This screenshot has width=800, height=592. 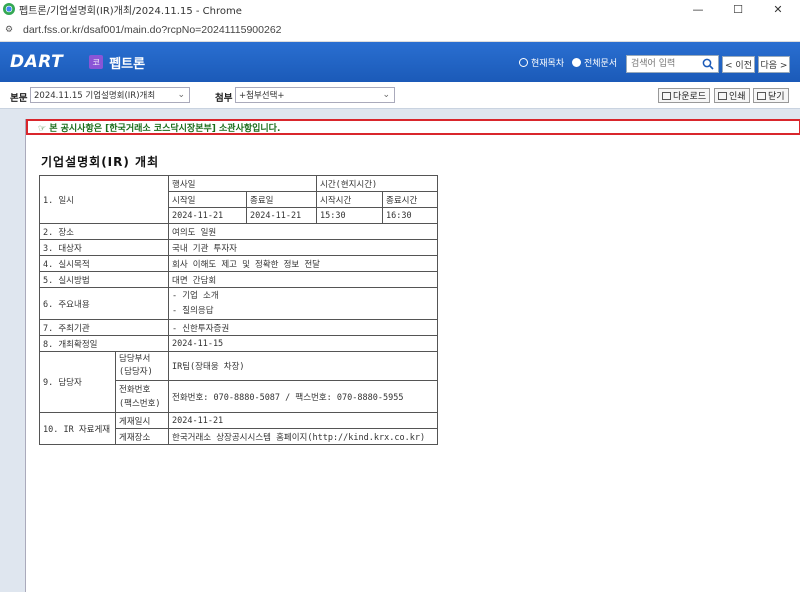 I want to click on table-row: 1. 일시 행사일 시간(현지시간), so click(x=238, y=199).